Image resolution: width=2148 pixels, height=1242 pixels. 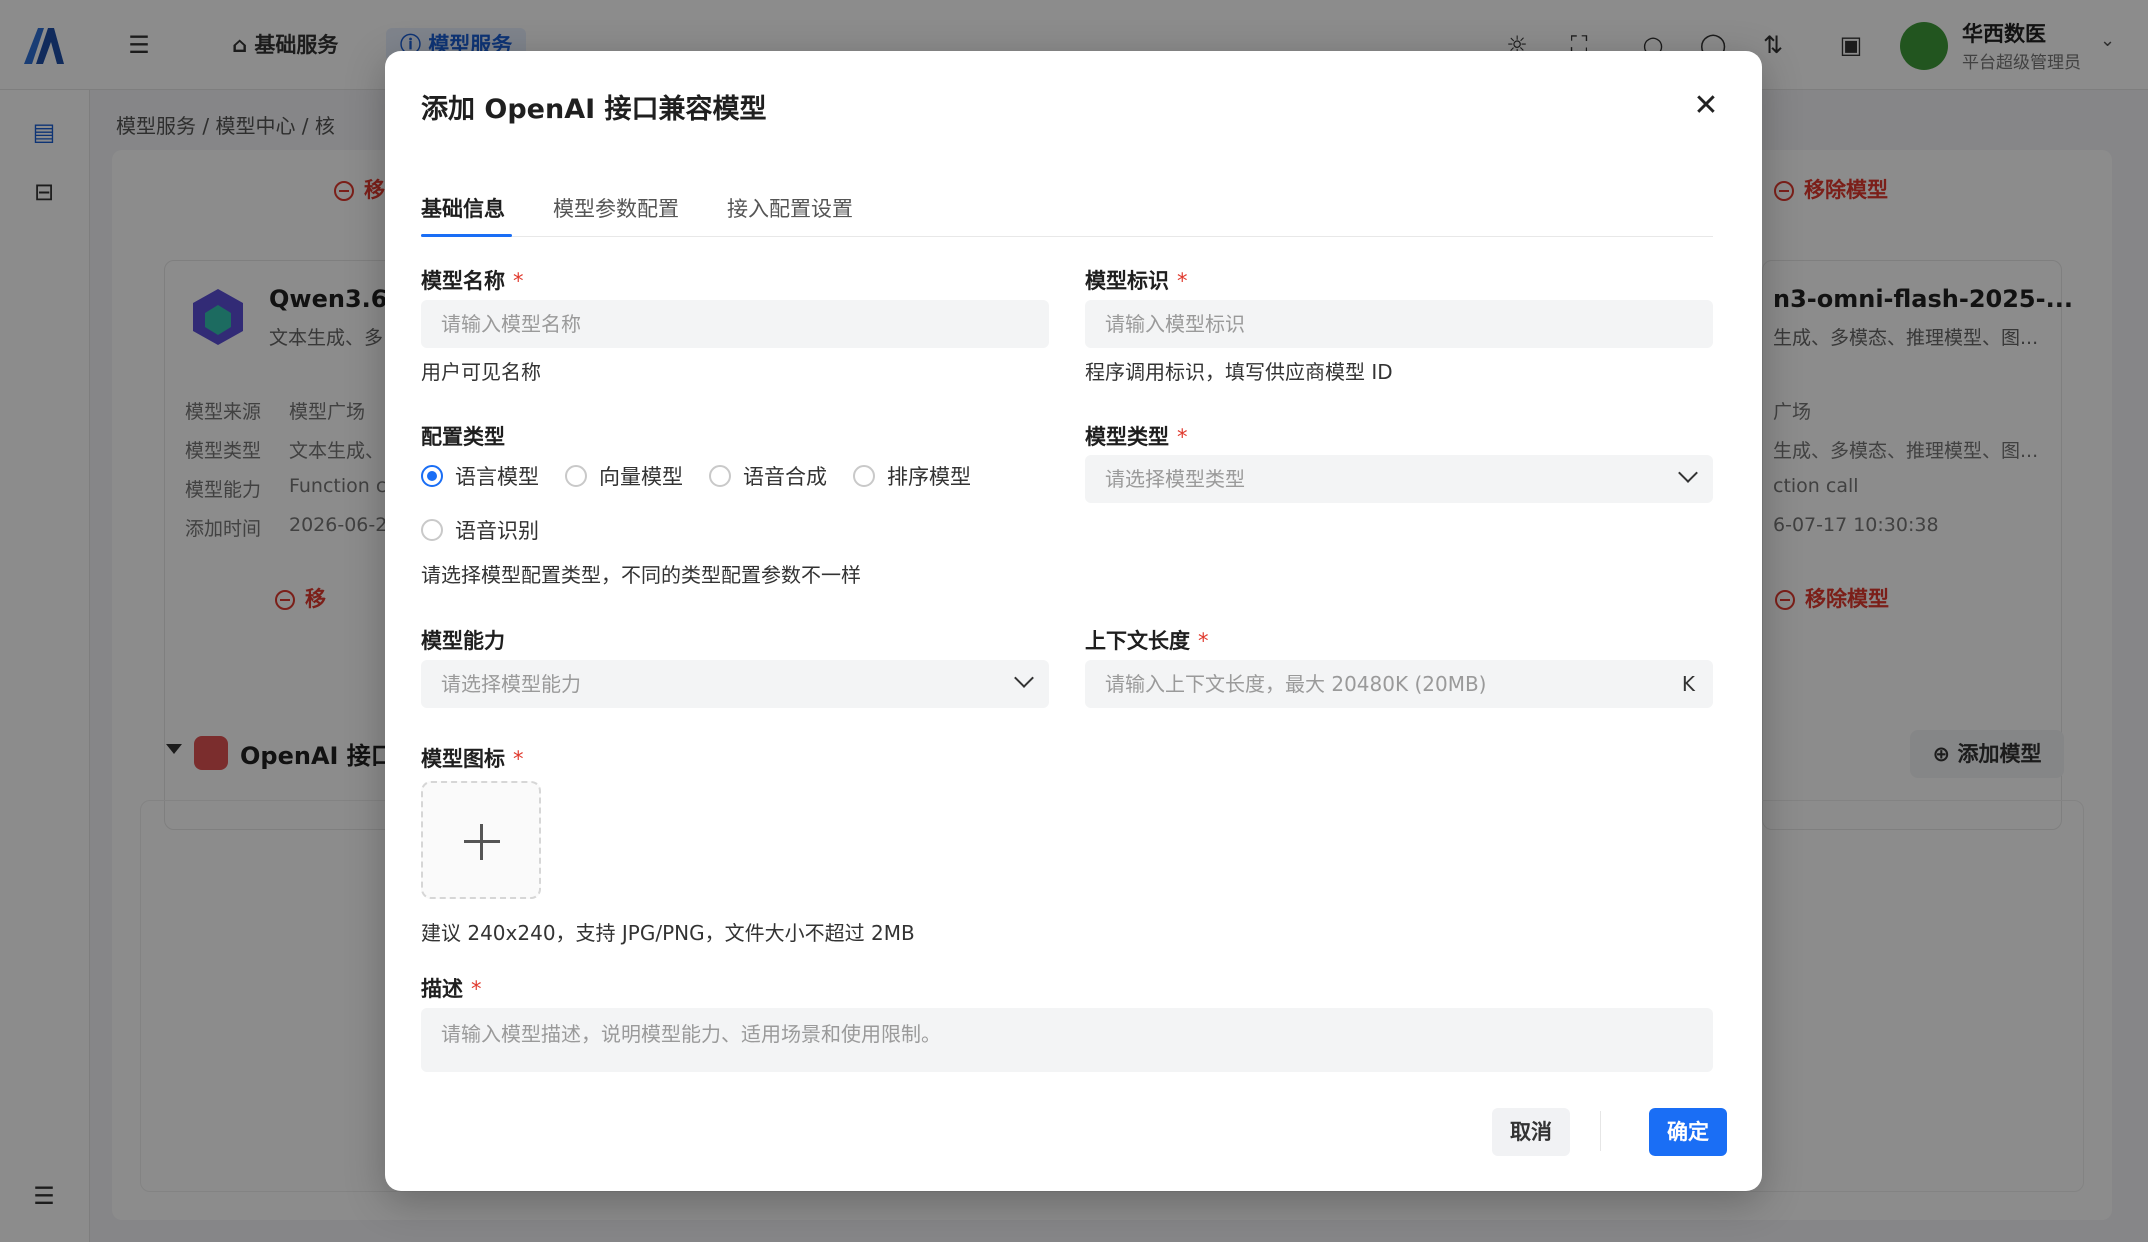 What do you see at coordinates (624, 476) in the screenshot?
I see `radio-vector-model: 向量模型` at bounding box center [624, 476].